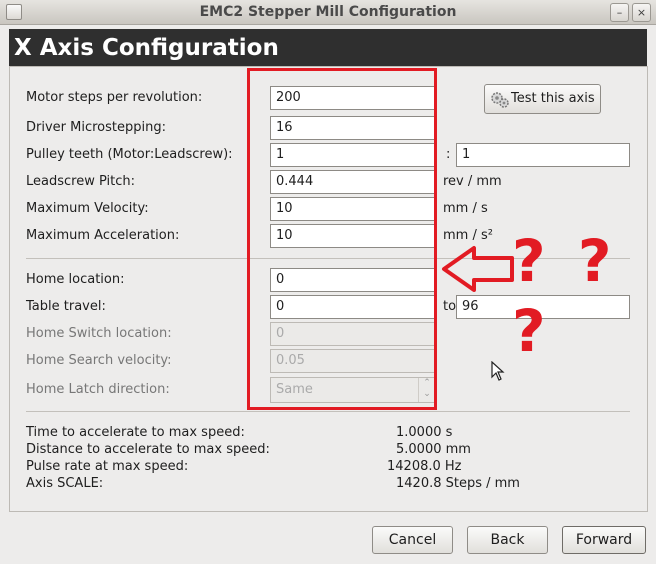 Image resolution: width=656 pixels, height=564 pixels. Describe the element at coordinates (148, 449) in the screenshot. I see `stat-label: Distance to accelerate to max speed:` at that location.